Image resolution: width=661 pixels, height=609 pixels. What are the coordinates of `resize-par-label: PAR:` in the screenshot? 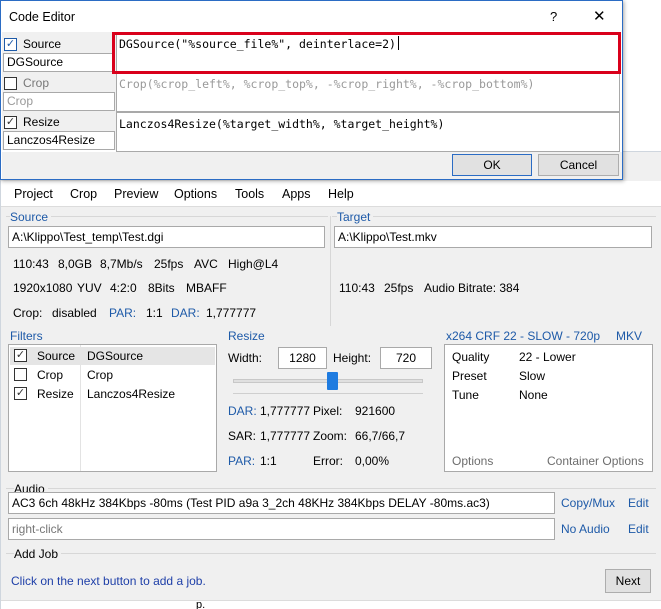 It's located at (242, 461).